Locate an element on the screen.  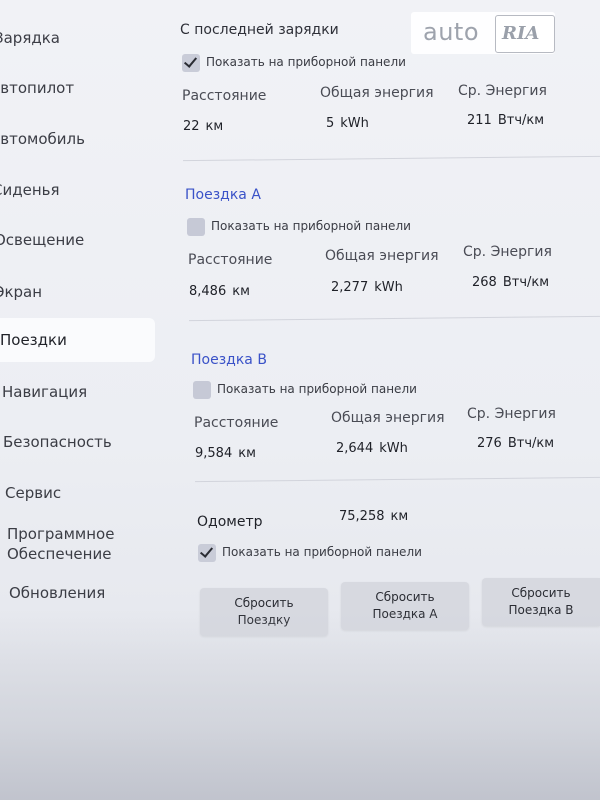
since-charge-distance-value: 22 км is located at coordinates (203, 126).